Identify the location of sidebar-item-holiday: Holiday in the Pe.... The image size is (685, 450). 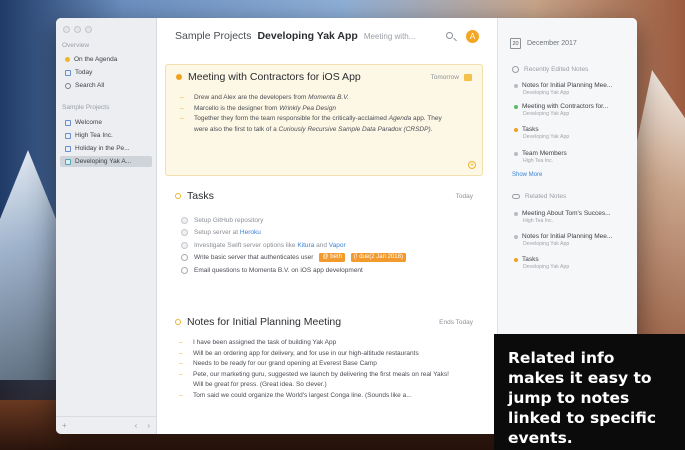
(106, 148).